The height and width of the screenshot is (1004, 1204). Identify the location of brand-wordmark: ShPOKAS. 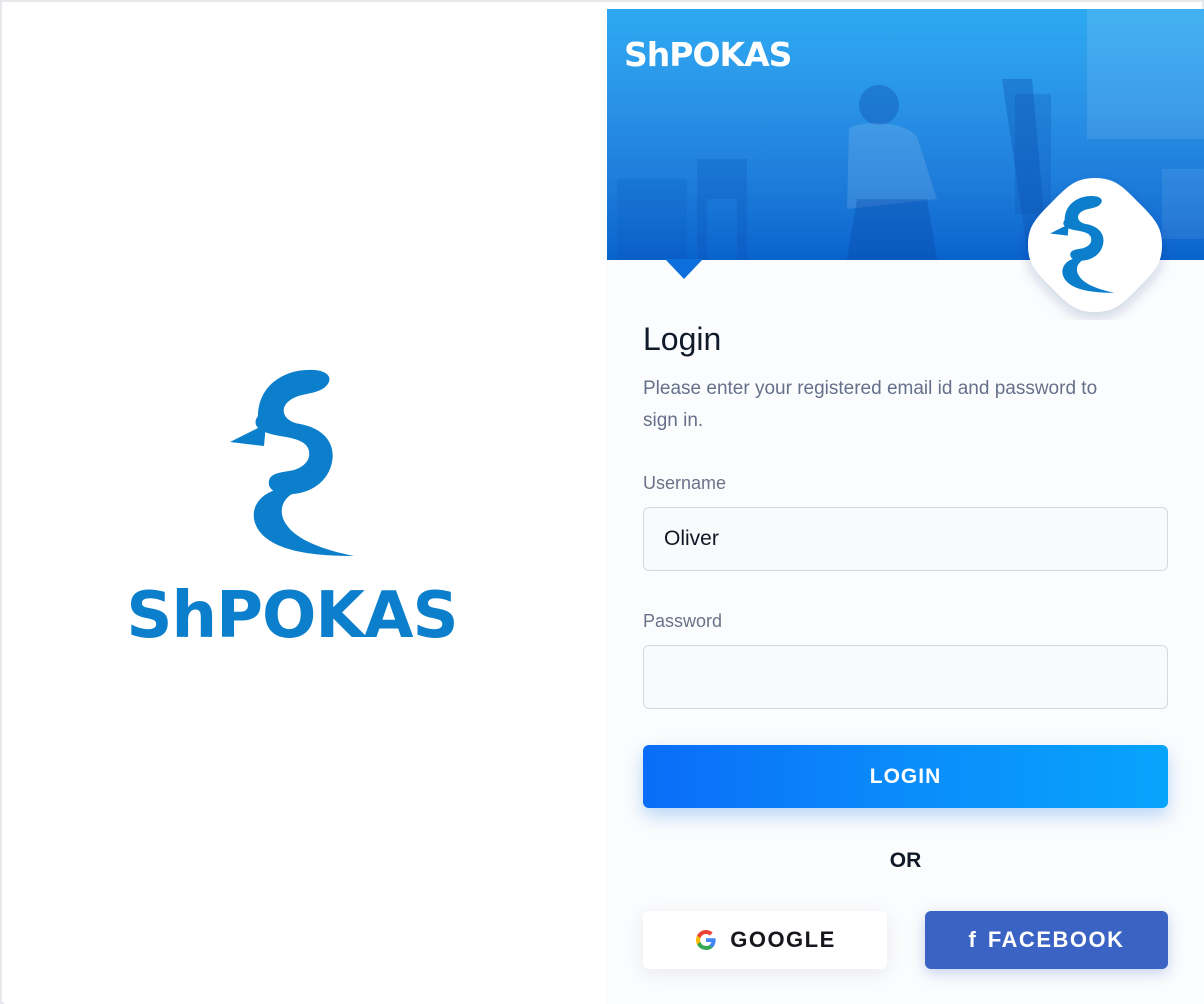
(292, 616).